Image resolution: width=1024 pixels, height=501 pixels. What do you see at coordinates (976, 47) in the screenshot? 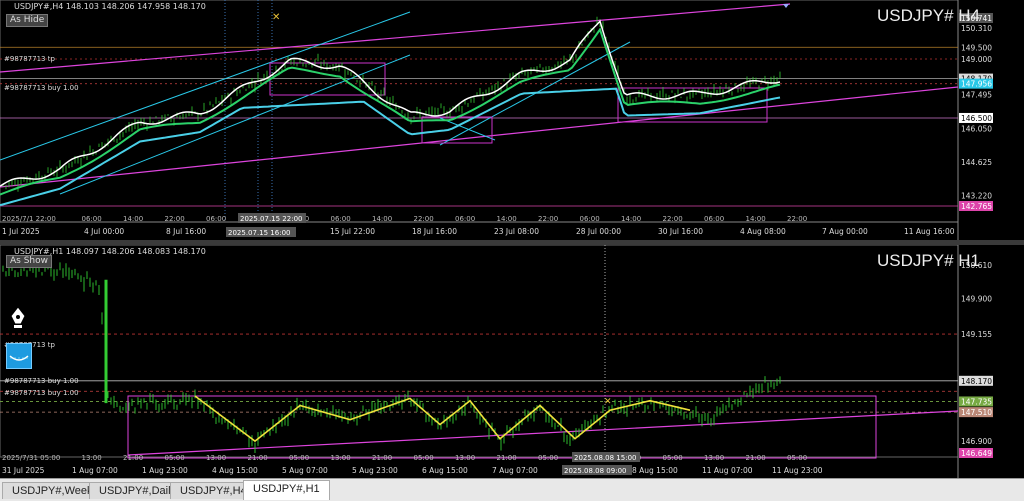
I see `h4-price-label: 149.500` at bounding box center [976, 47].